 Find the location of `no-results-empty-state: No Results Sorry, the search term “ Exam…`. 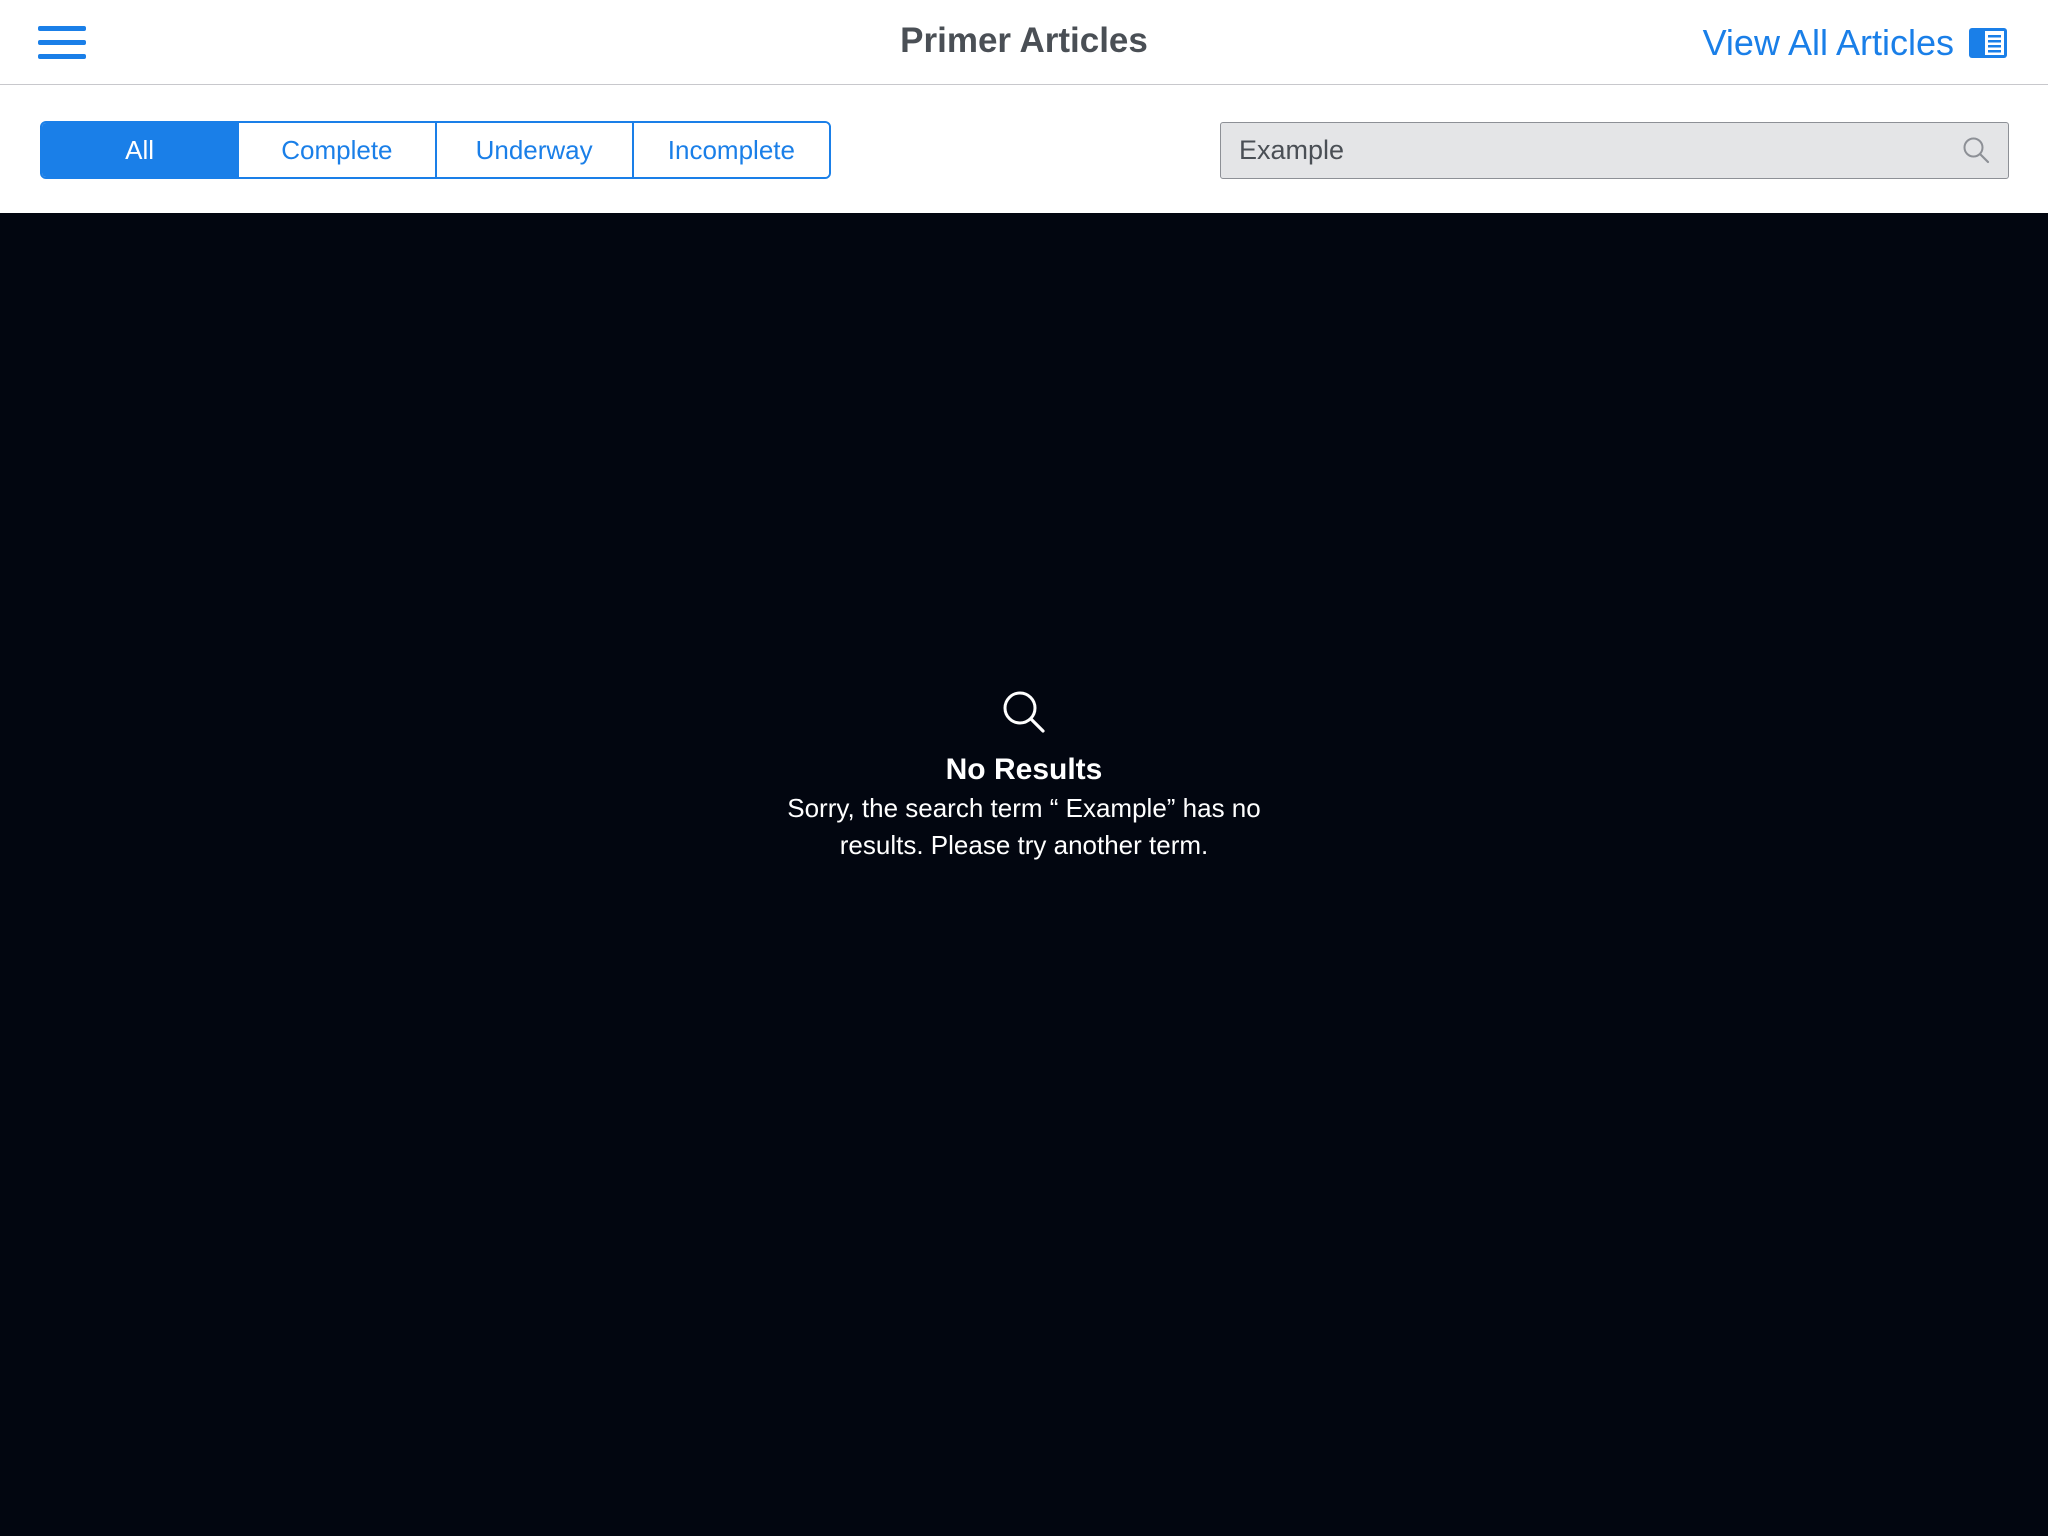

no-results-empty-state: No Results Sorry, the search term “ Exam… is located at coordinates (1024, 777).